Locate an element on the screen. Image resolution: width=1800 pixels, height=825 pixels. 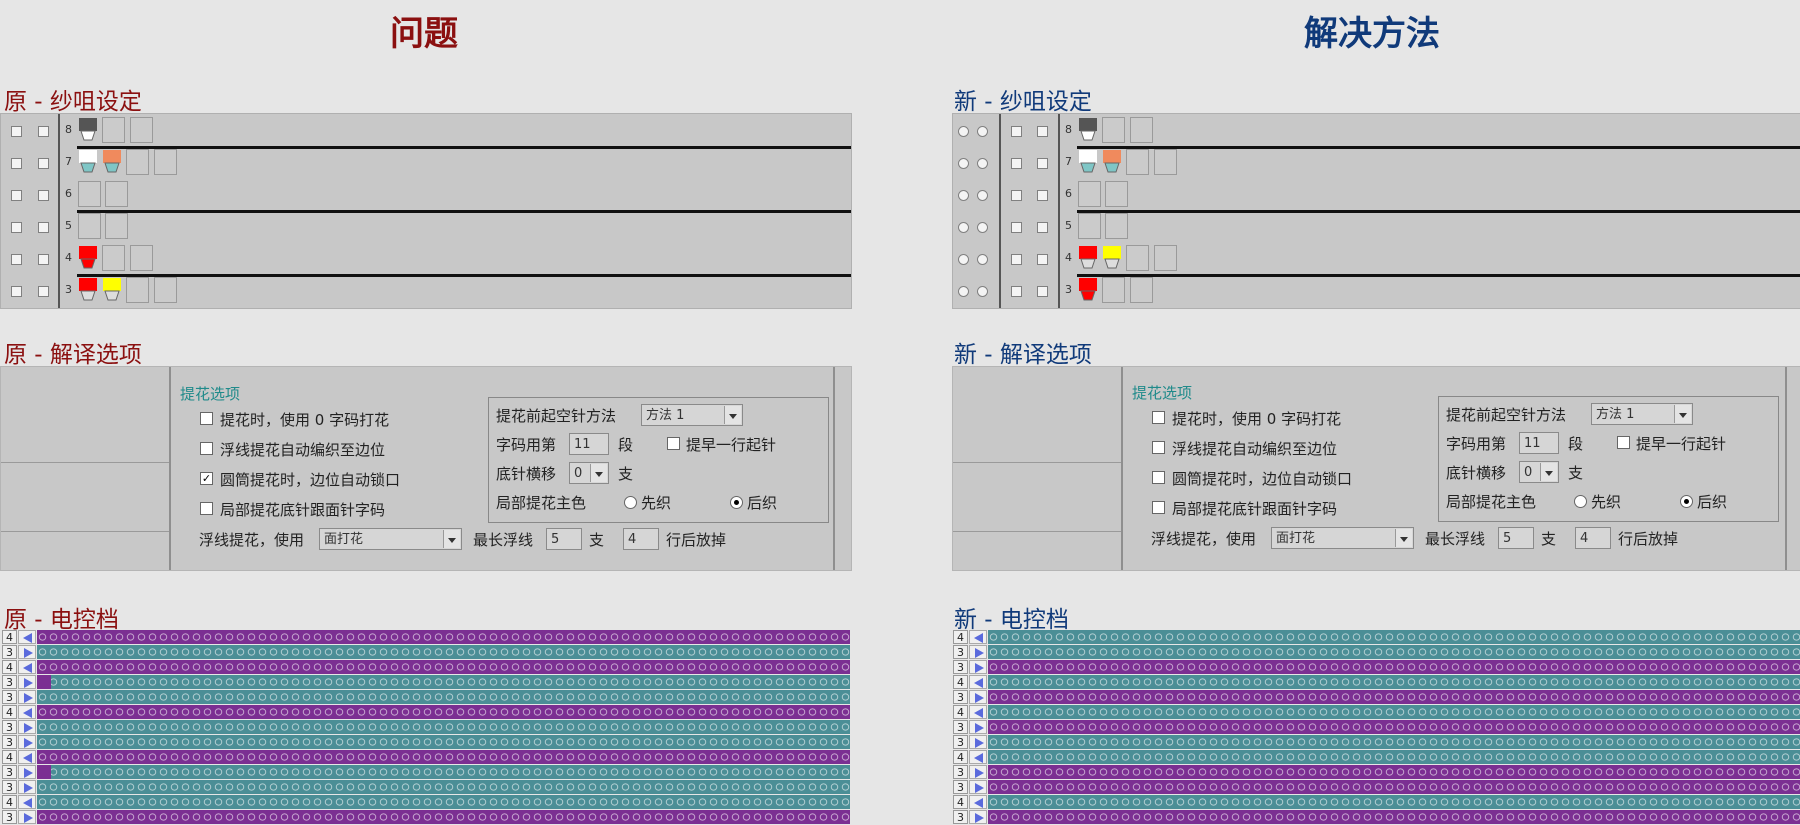
tubular-auto-lock-checkbox: ✓ is located at coordinates (206, 478).